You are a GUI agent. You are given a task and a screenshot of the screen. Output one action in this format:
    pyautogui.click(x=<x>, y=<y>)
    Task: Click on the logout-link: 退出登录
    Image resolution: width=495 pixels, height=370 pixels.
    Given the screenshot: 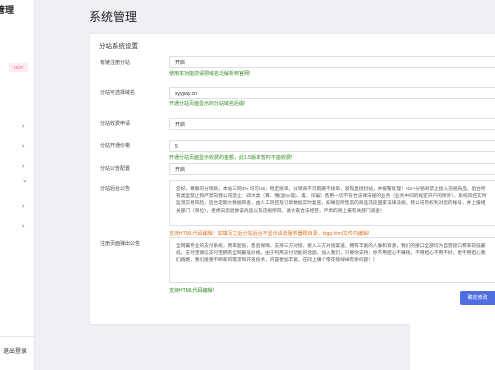 What is the action you would take?
    pyautogui.click(x=15, y=350)
    